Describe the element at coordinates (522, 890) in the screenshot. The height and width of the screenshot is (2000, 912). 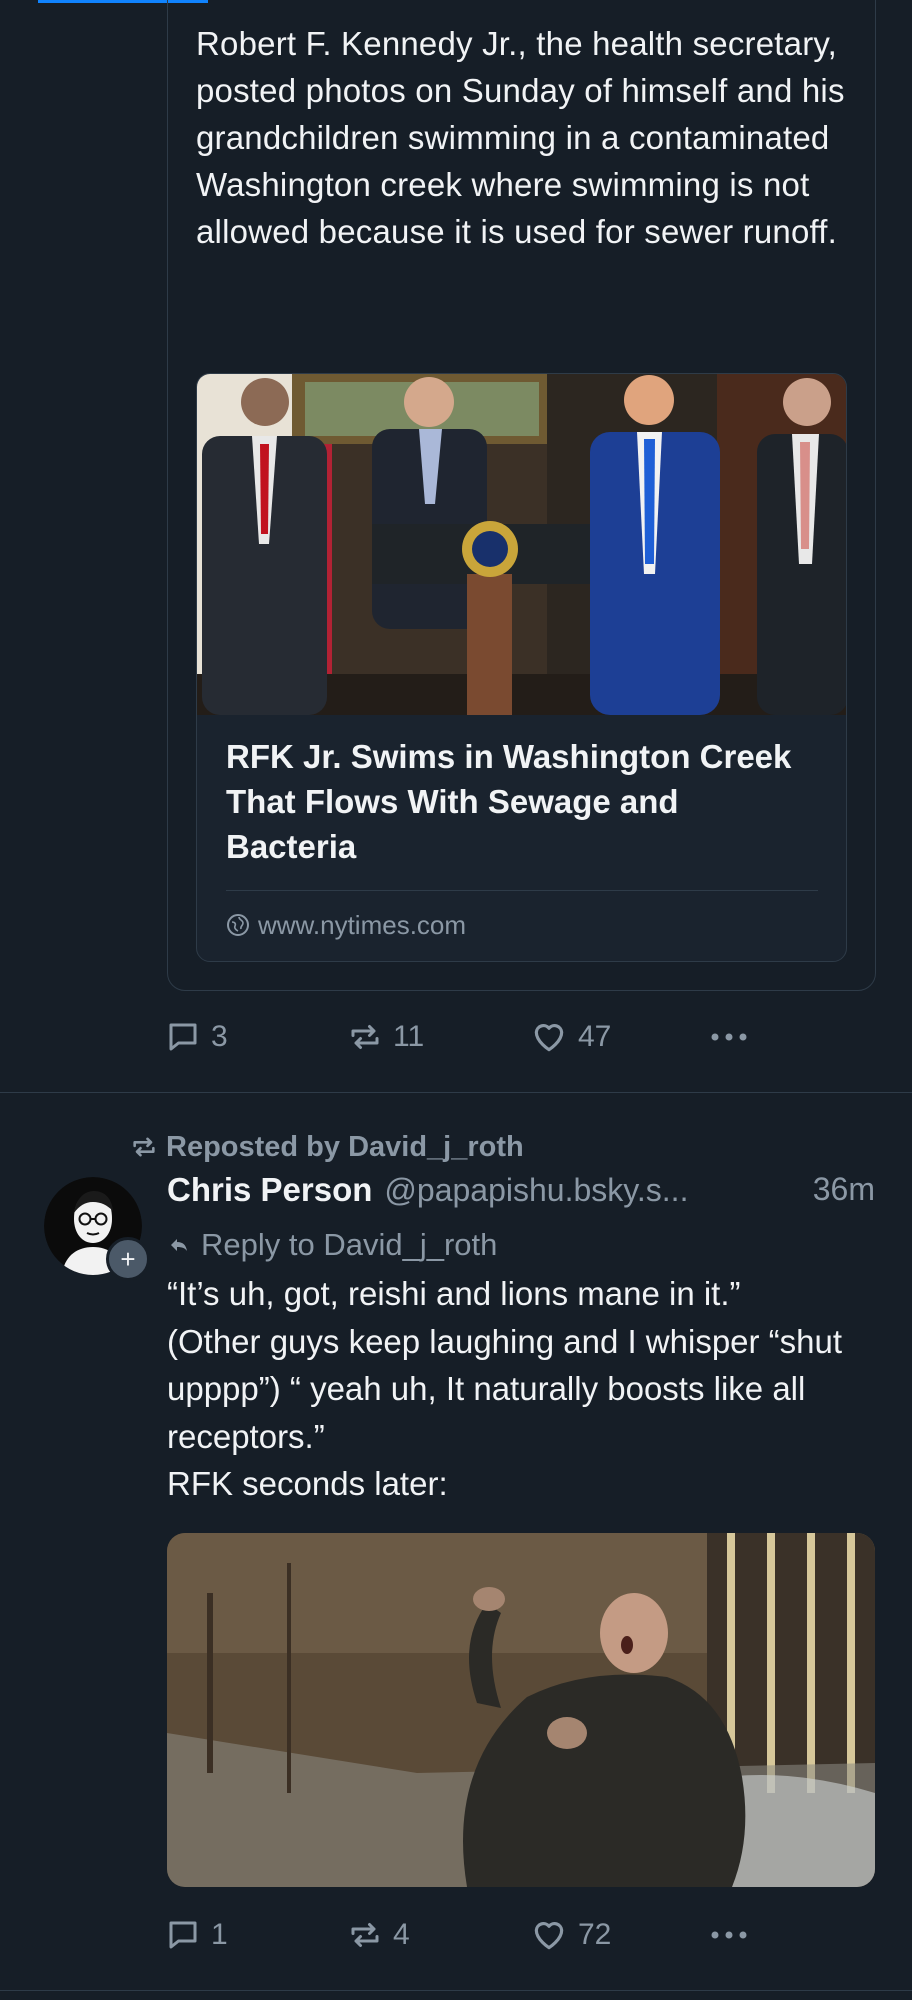
I see `link-card-divider` at that location.